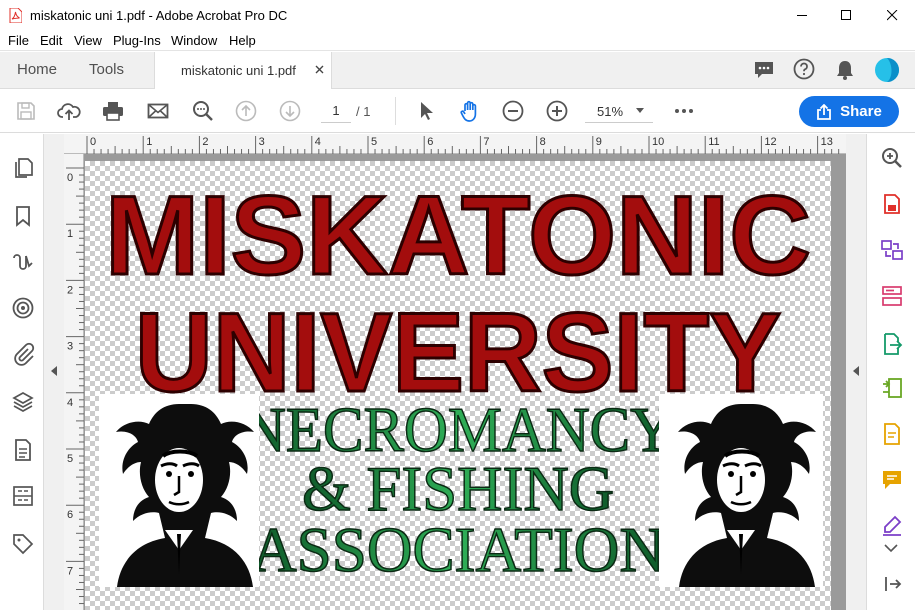 The width and height of the screenshot is (915, 610). Describe the element at coordinates (290, 111) in the screenshot. I see `next-page-icon` at that location.